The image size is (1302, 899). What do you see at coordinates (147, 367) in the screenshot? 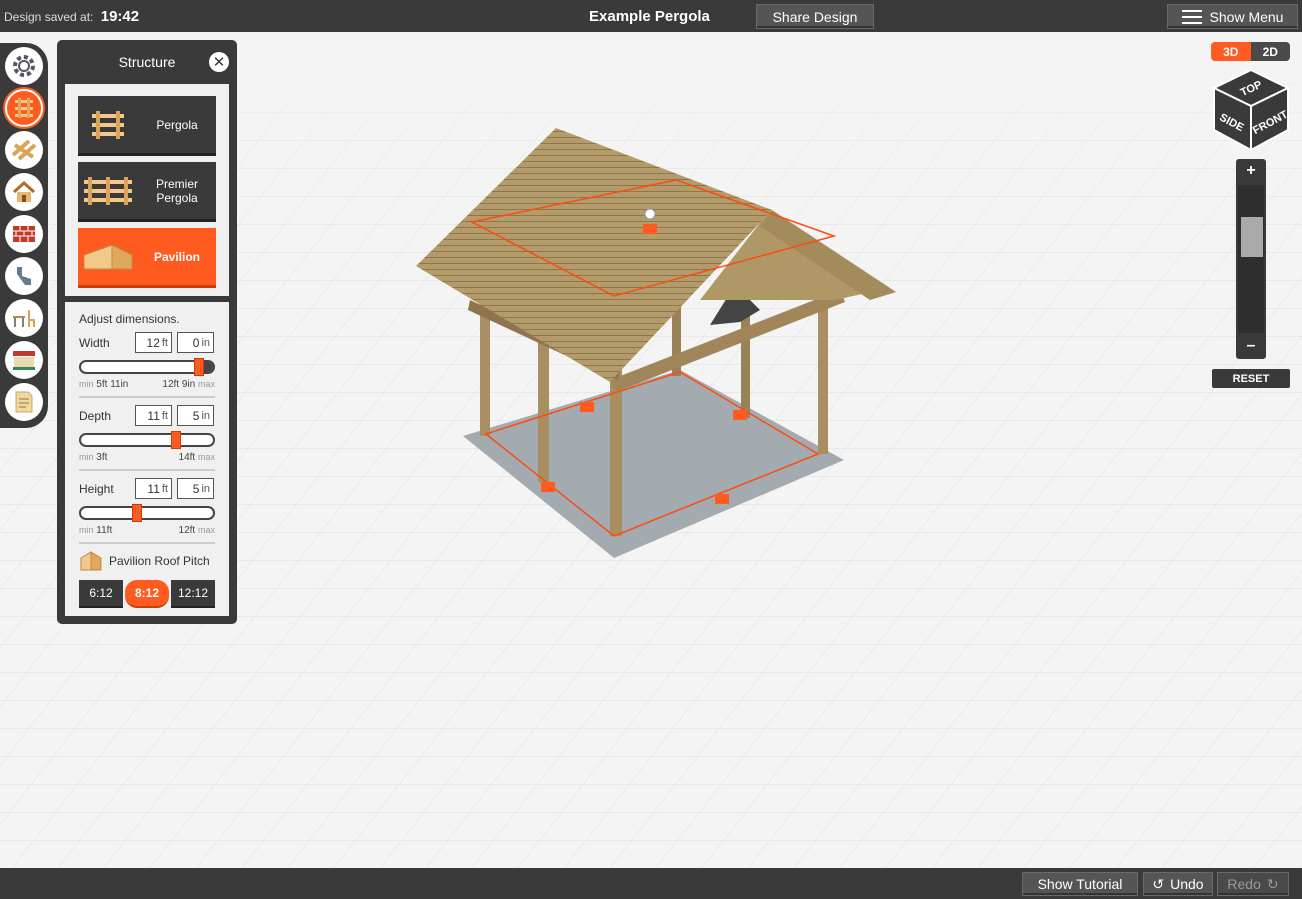
I see `width-slider` at bounding box center [147, 367].